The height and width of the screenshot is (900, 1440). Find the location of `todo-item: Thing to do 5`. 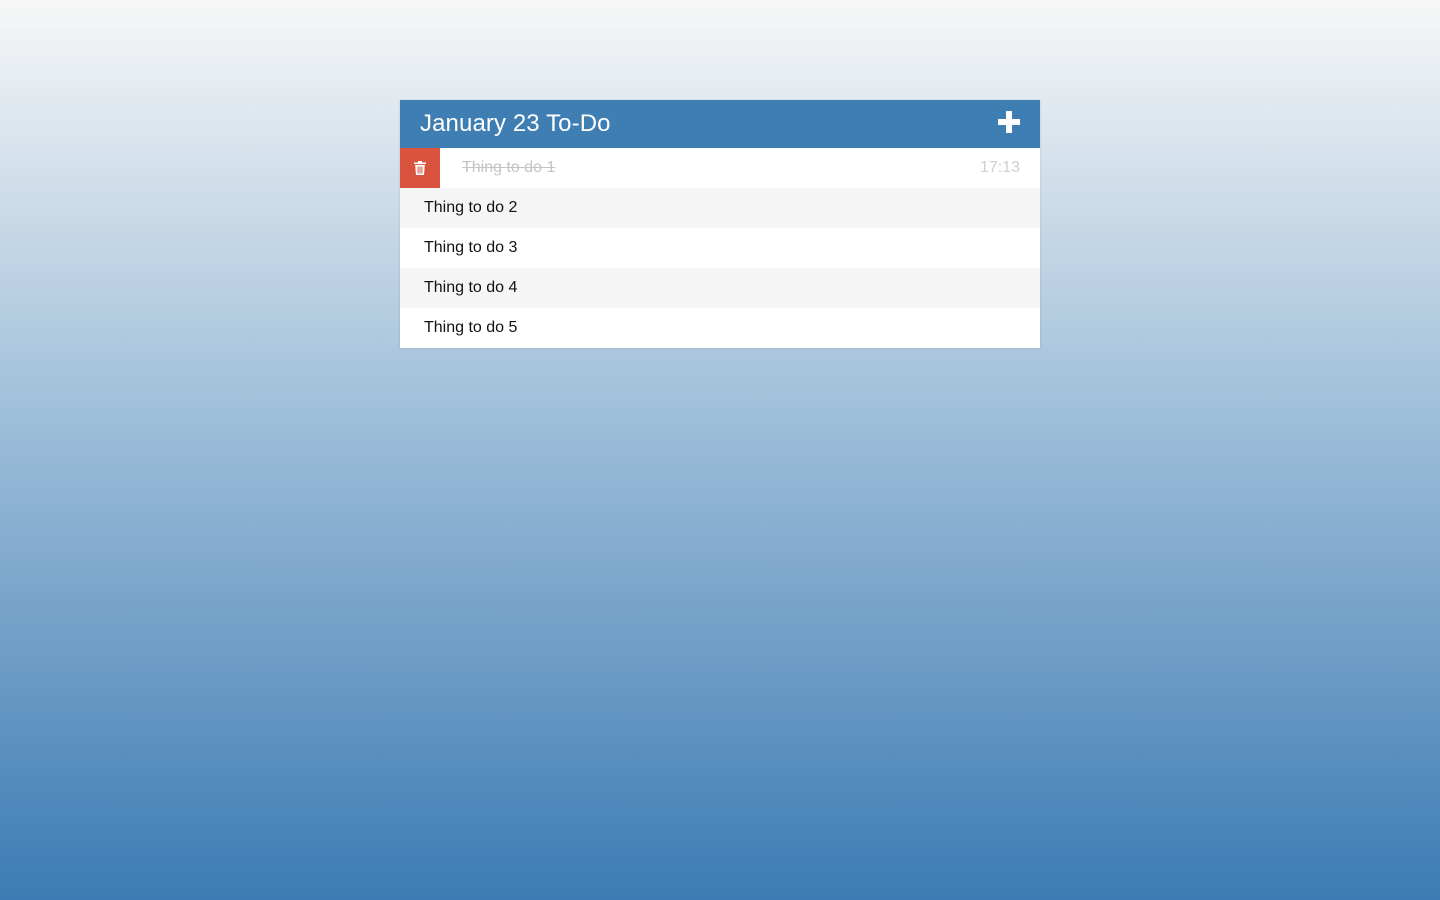

todo-item: Thing to do 5 is located at coordinates (720, 328).